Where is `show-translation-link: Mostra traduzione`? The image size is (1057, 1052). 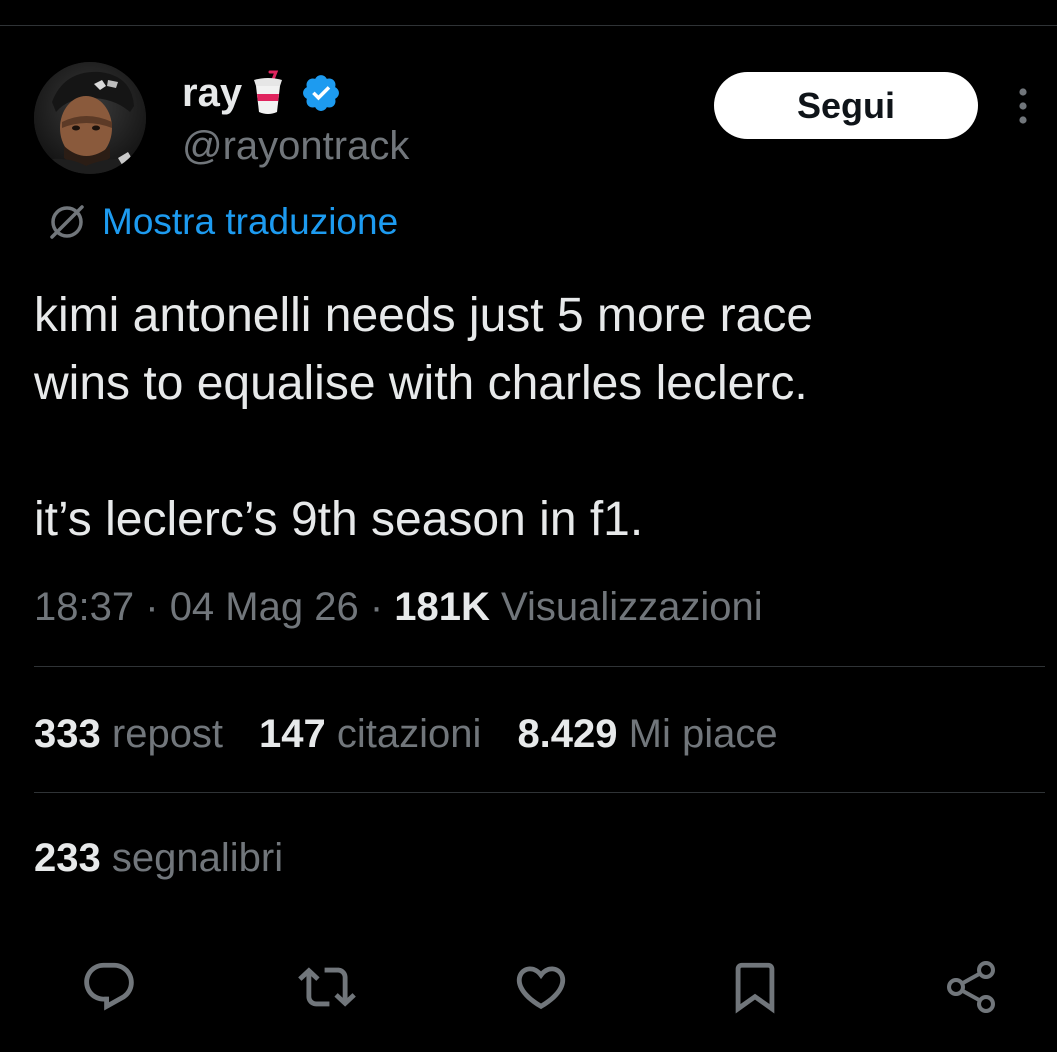
show-translation-link: Mostra traduzione is located at coordinates (221, 222).